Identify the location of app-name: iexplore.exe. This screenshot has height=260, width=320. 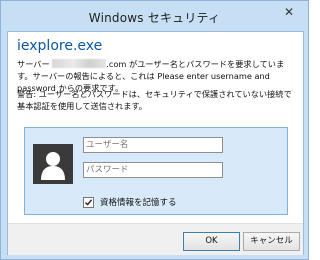
(60, 46).